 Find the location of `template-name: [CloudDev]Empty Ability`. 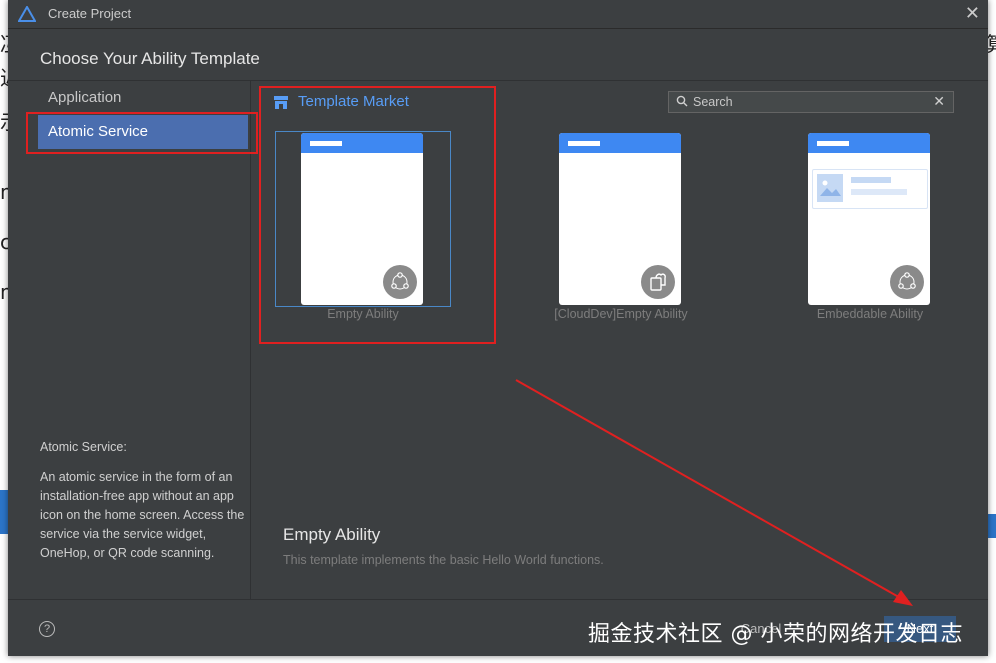

template-name: [CloudDev]Empty Ability is located at coordinates (621, 314).